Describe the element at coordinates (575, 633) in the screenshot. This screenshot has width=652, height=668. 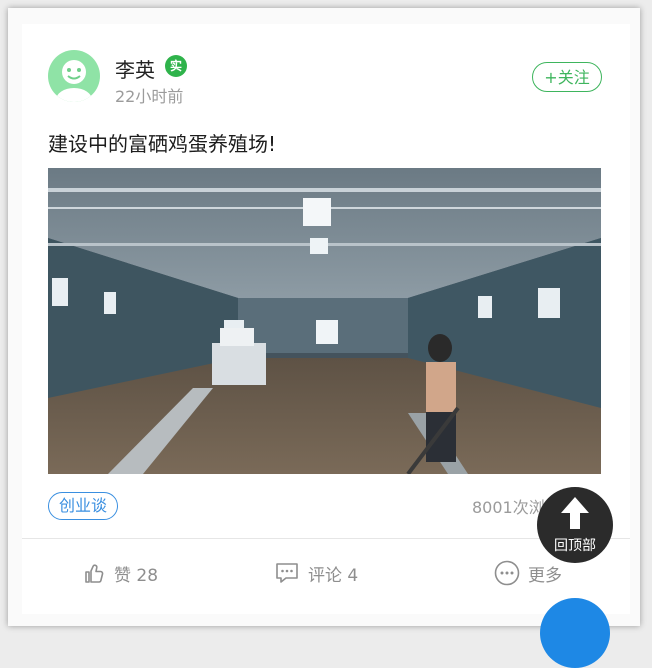
I see `floating-action-button` at that location.